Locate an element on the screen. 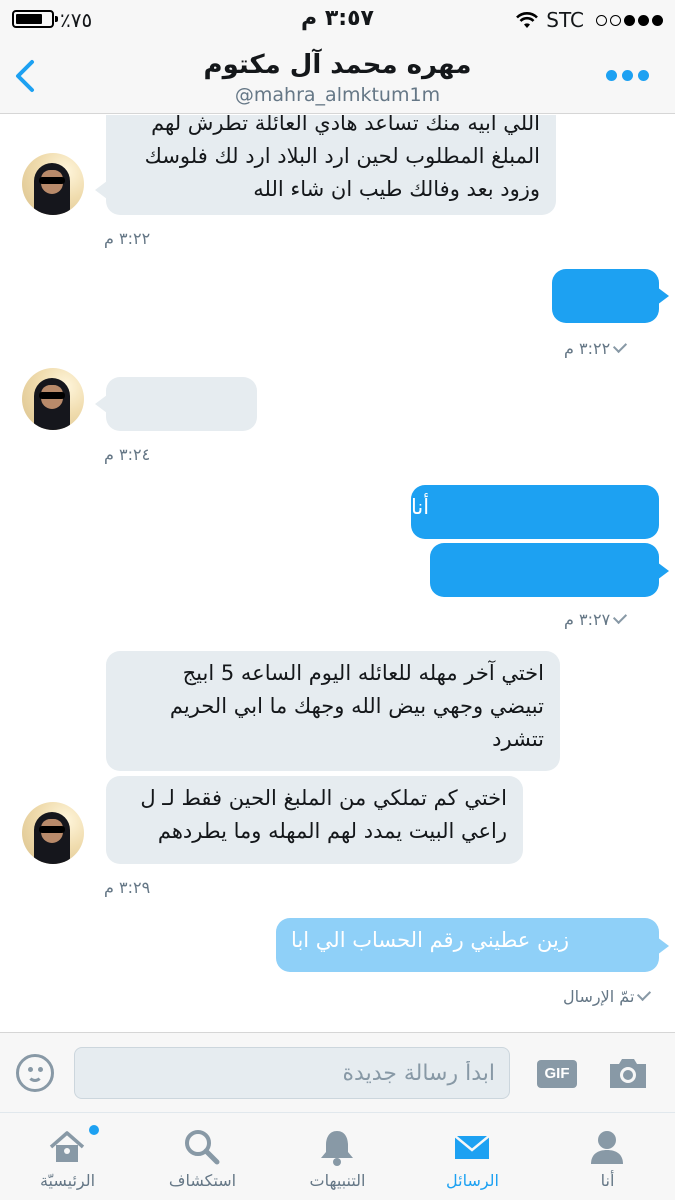 The height and width of the screenshot is (1200, 675). bell-icon is located at coordinates (337, 1148).